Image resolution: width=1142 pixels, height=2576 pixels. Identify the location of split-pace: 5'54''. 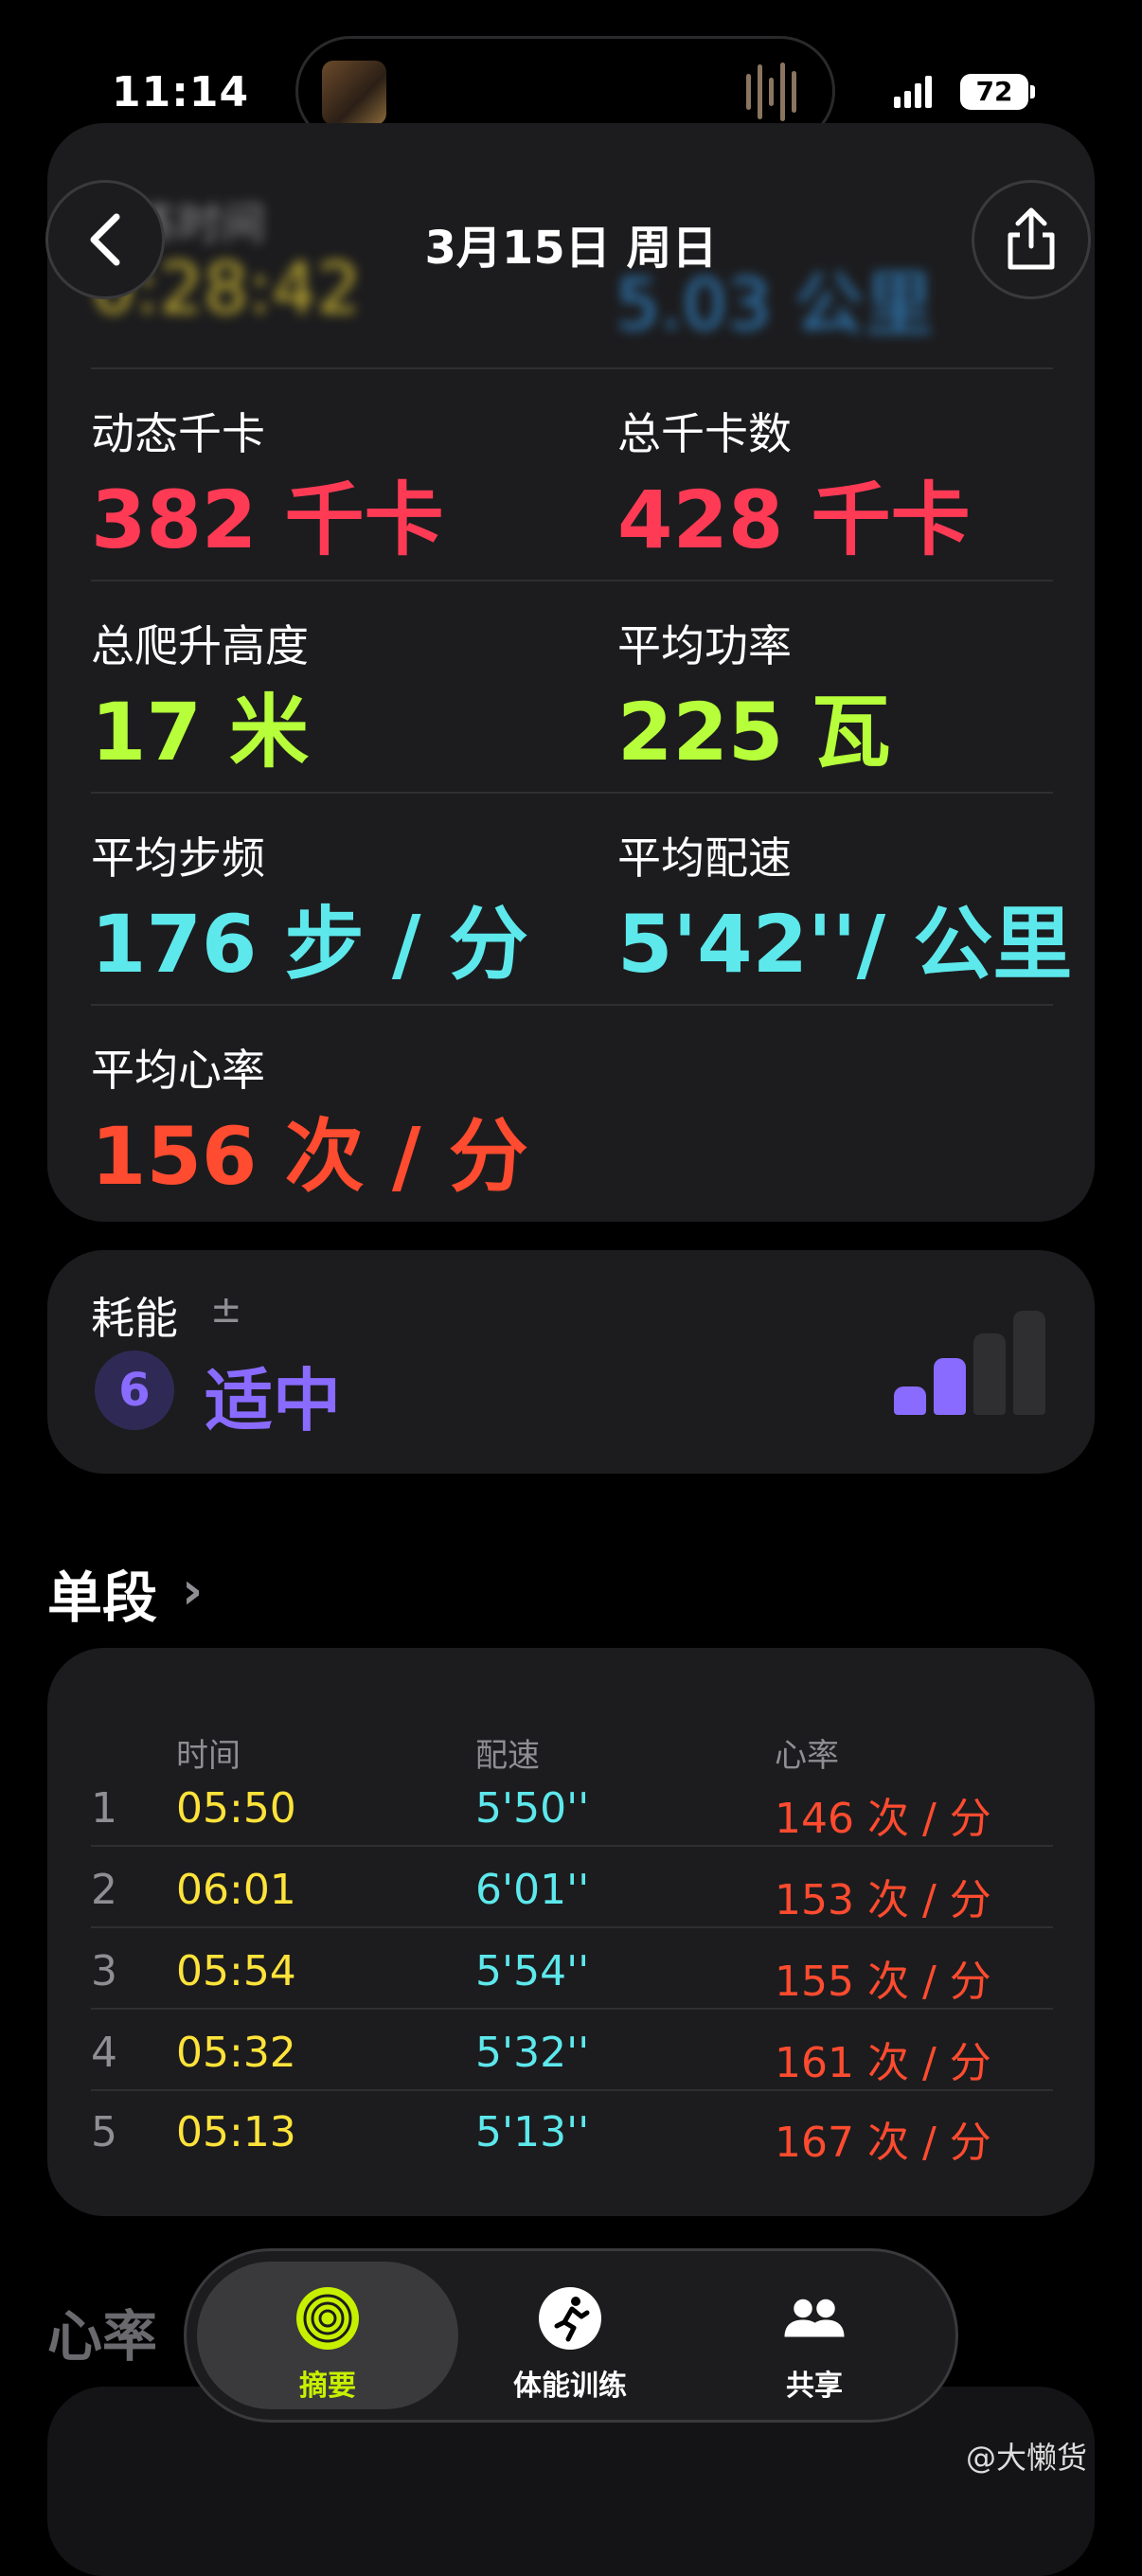
(532, 1971).